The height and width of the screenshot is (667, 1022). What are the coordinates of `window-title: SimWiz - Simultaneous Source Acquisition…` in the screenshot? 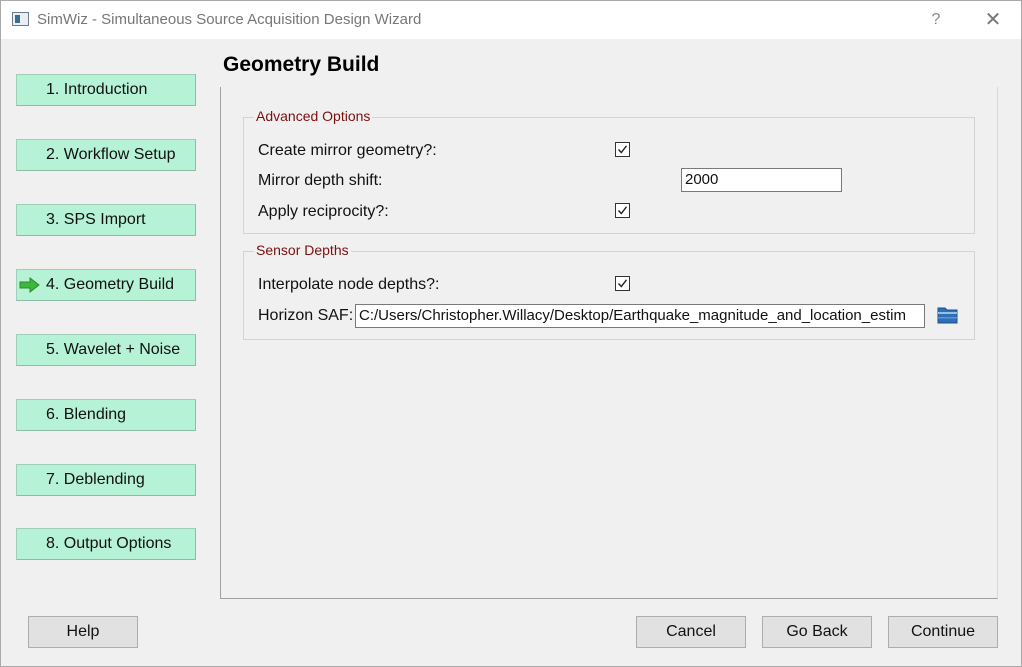 It's located at (229, 19).